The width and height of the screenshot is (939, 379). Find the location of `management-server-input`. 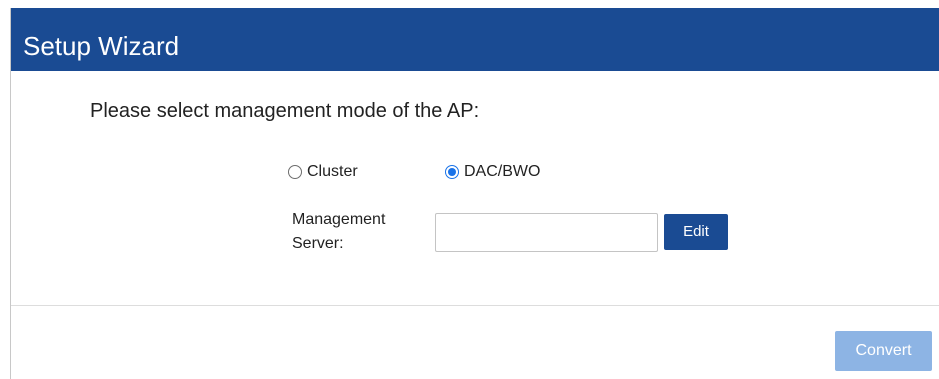

management-server-input is located at coordinates (546, 232).